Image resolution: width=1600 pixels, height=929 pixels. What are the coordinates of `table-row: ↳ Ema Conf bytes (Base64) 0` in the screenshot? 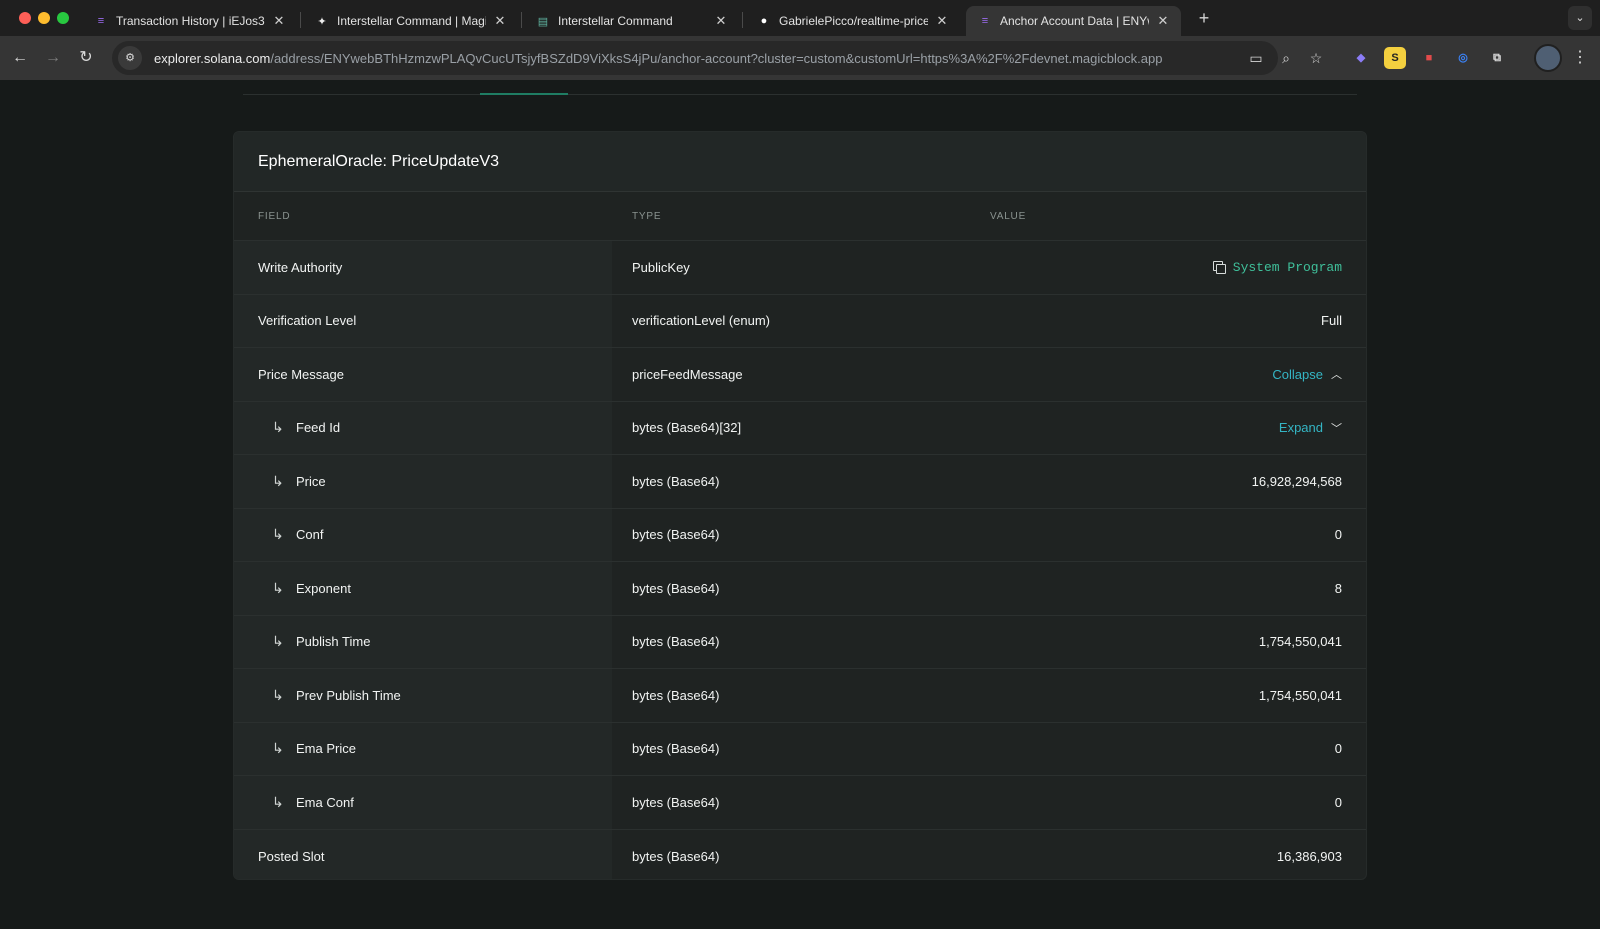 It's located at (800, 803).